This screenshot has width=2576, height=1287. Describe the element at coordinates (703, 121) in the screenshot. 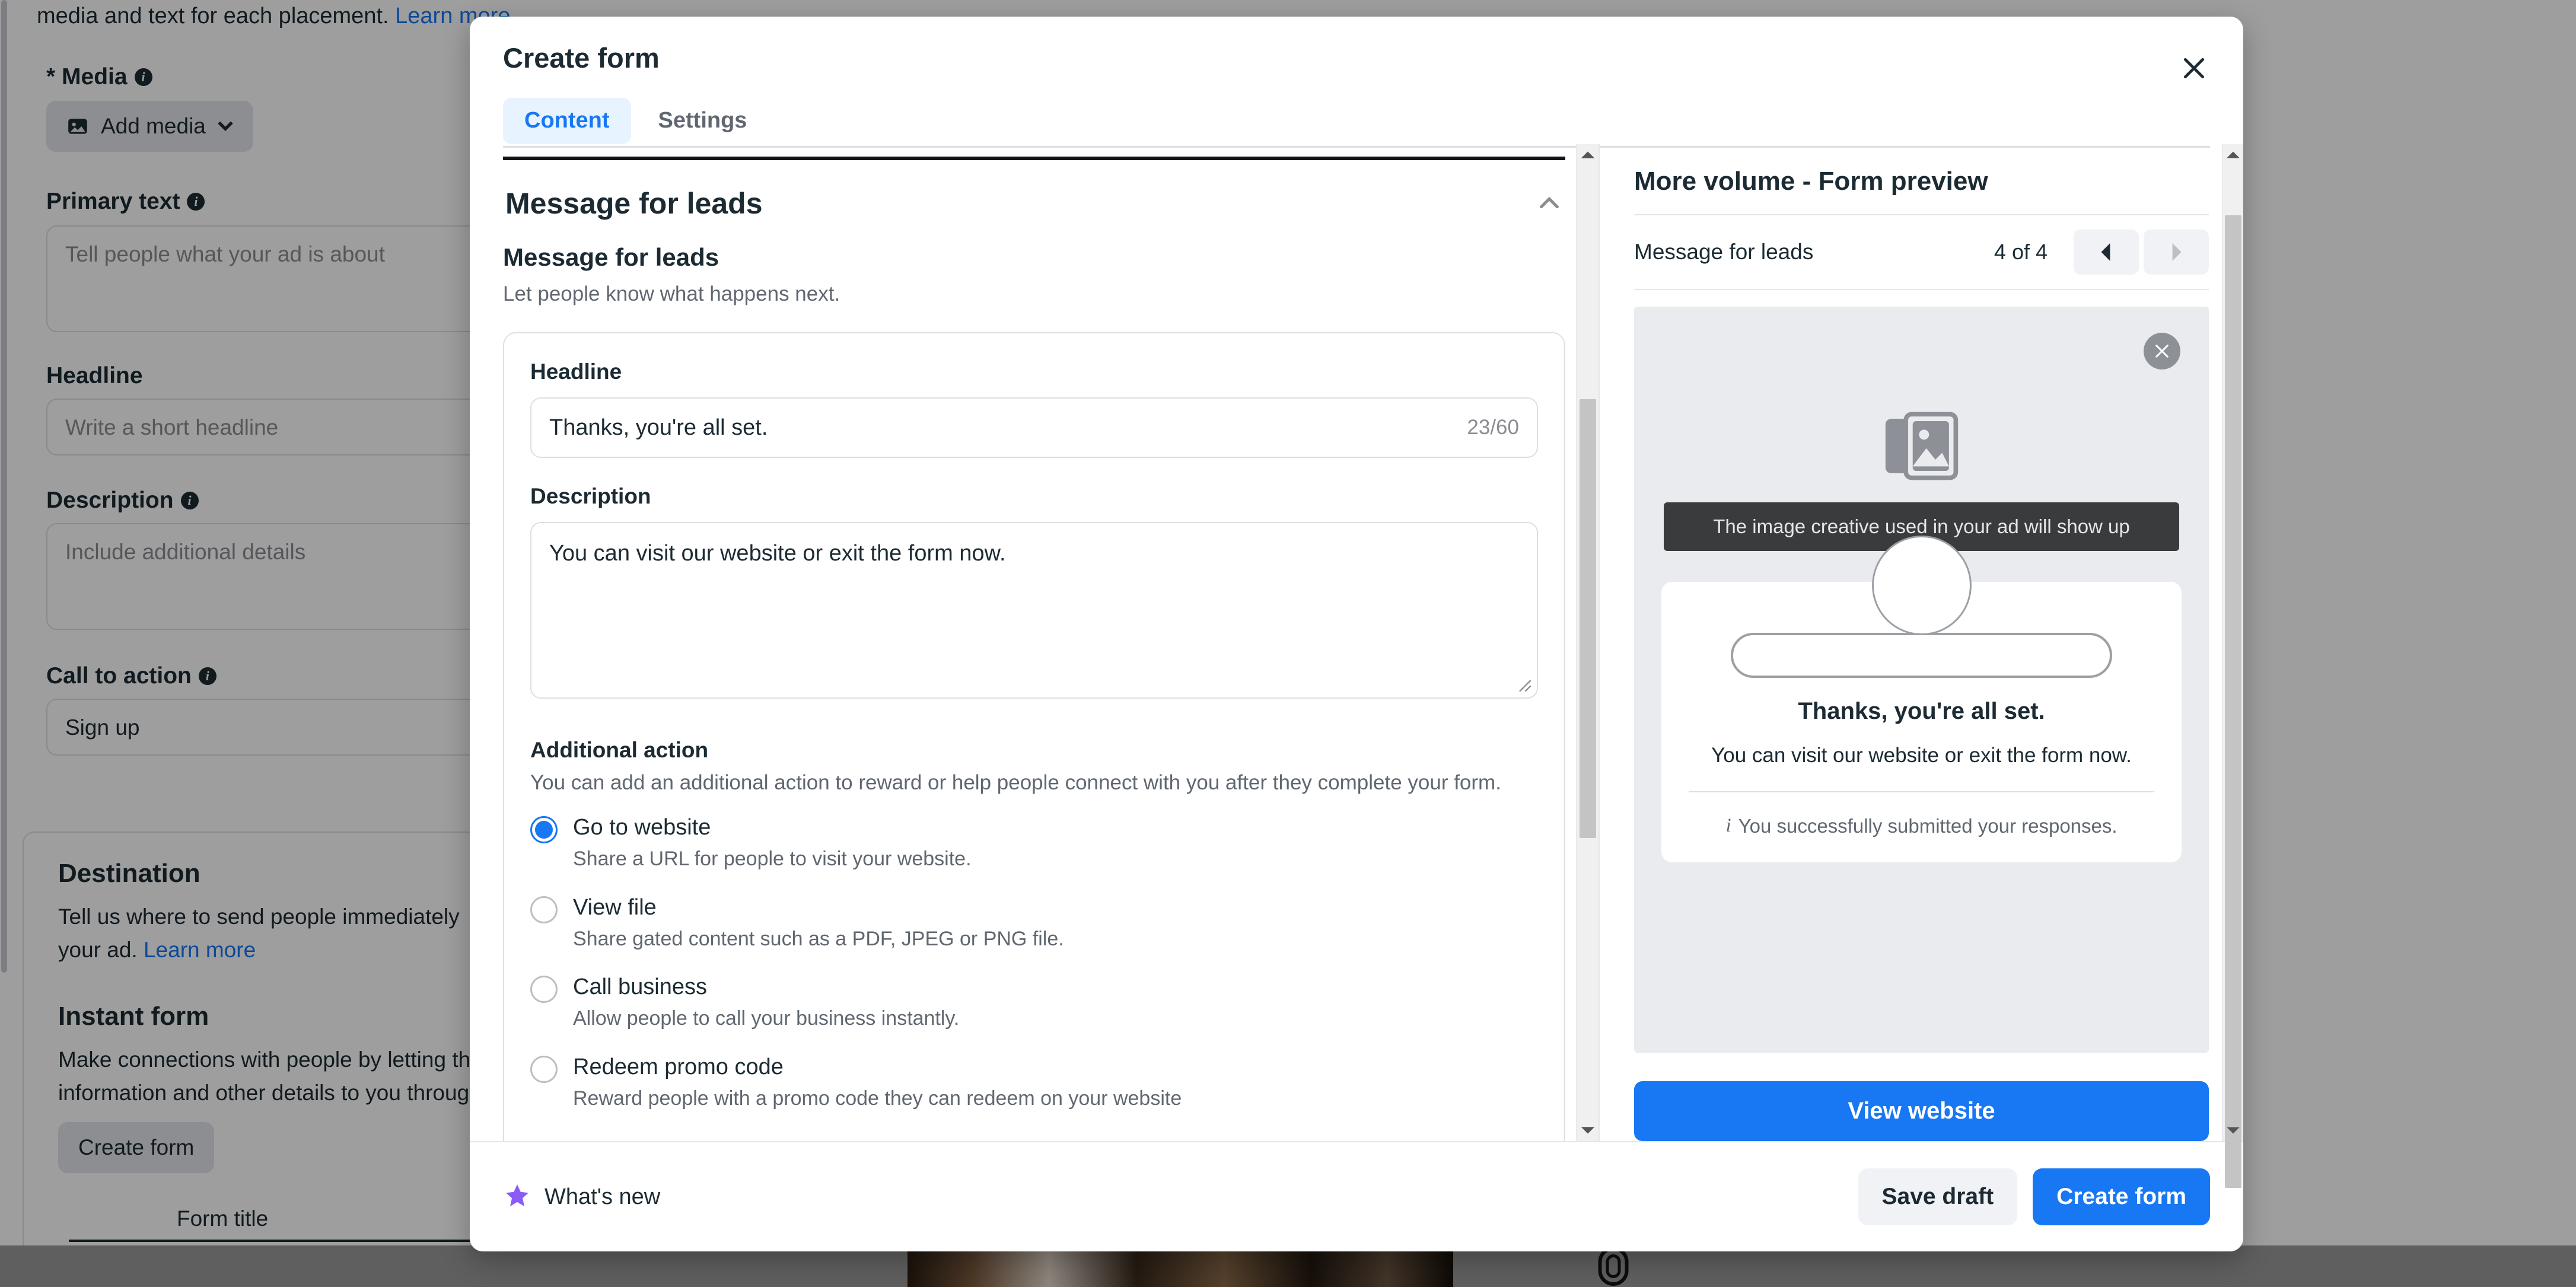

I see `tab-settings: Settings` at that location.